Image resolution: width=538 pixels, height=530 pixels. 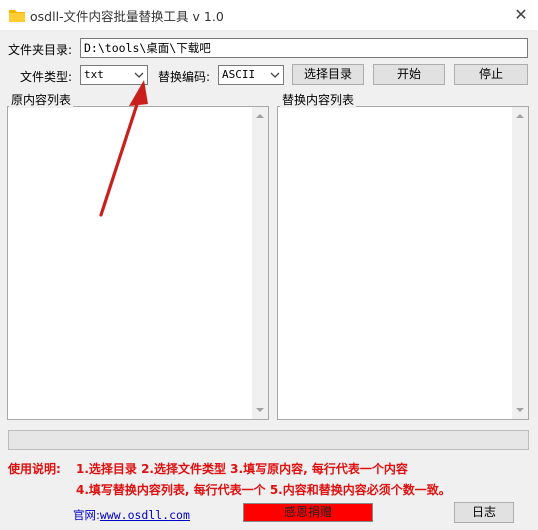 What do you see at coordinates (86, 515) in the screenshot?
I see `website-label: 官网:` at bounding box center [86, 515].